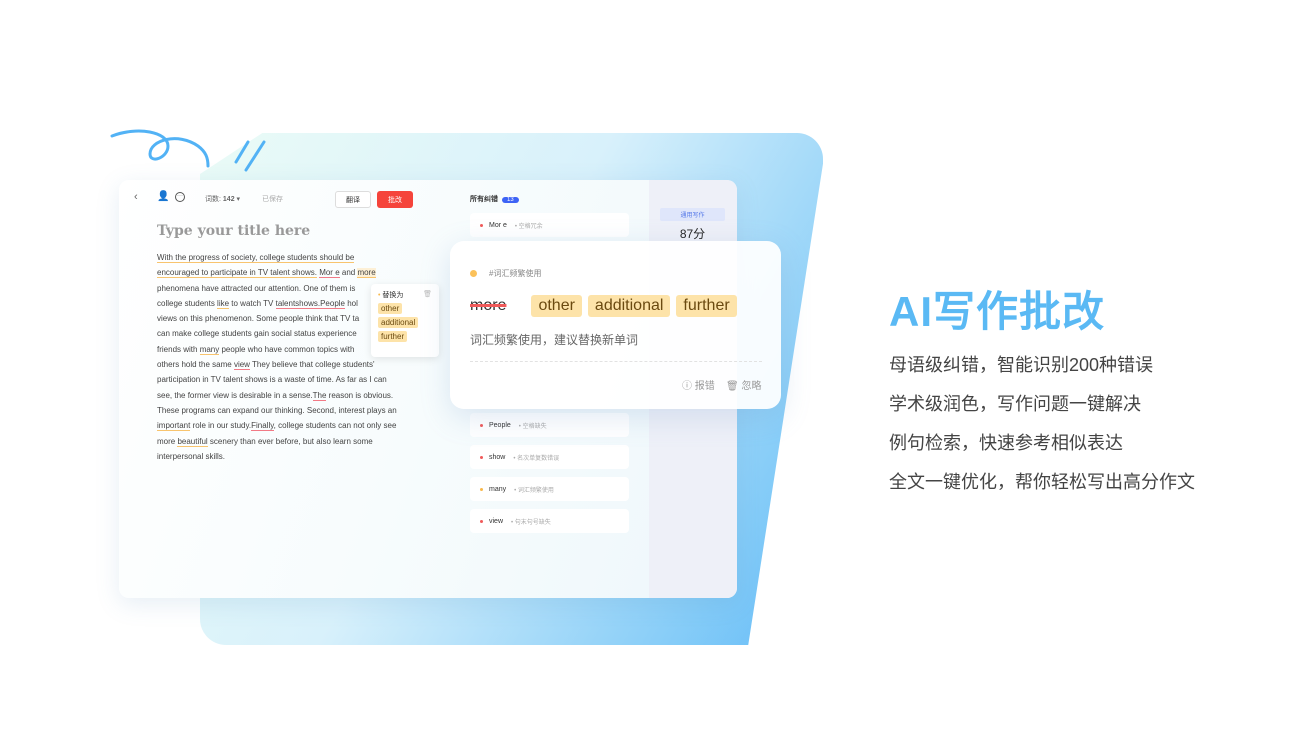 Image resolution: width=1309 pixels, height=733 pixels. What do you see at coordinates (136, 197) in the screenshot?
I see `back-icon: ‹` at bounding box center [136, 197].